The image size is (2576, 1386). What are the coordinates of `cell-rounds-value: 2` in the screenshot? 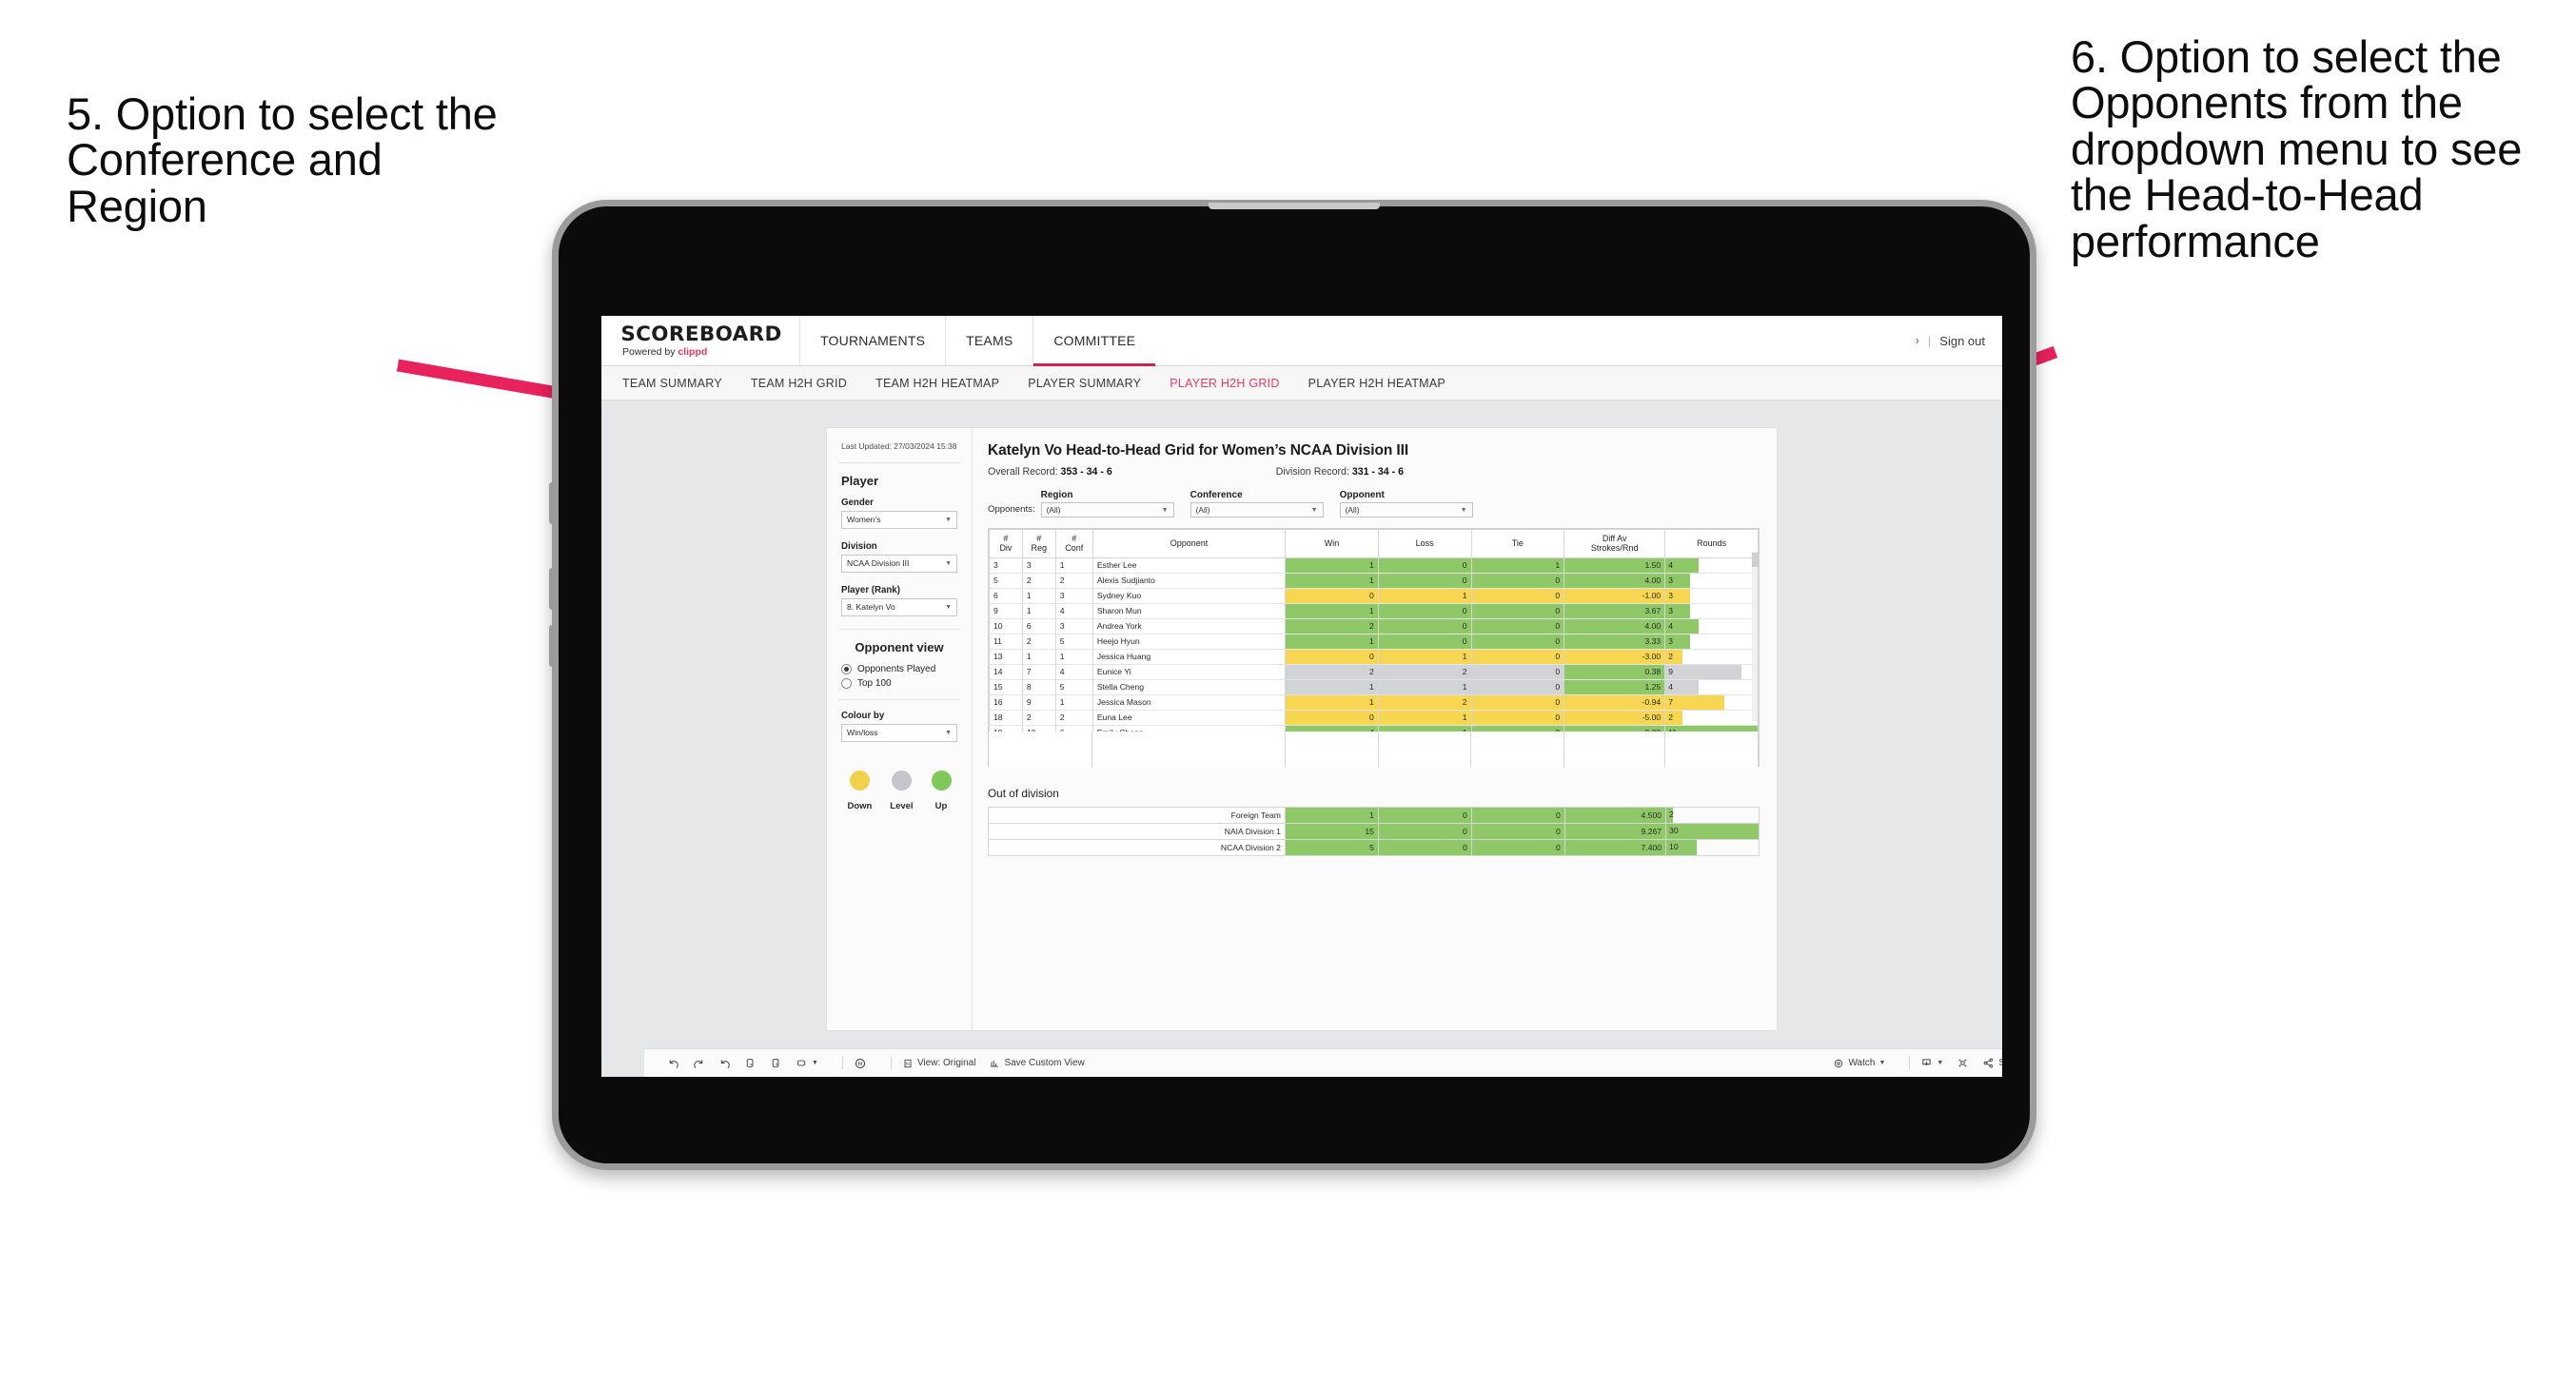 It's located at (1671, 815).